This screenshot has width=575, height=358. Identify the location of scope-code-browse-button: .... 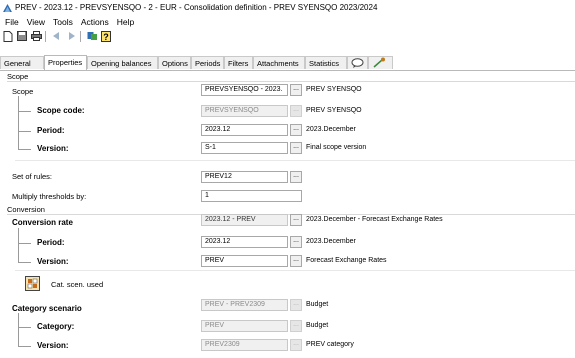
(296, 111).